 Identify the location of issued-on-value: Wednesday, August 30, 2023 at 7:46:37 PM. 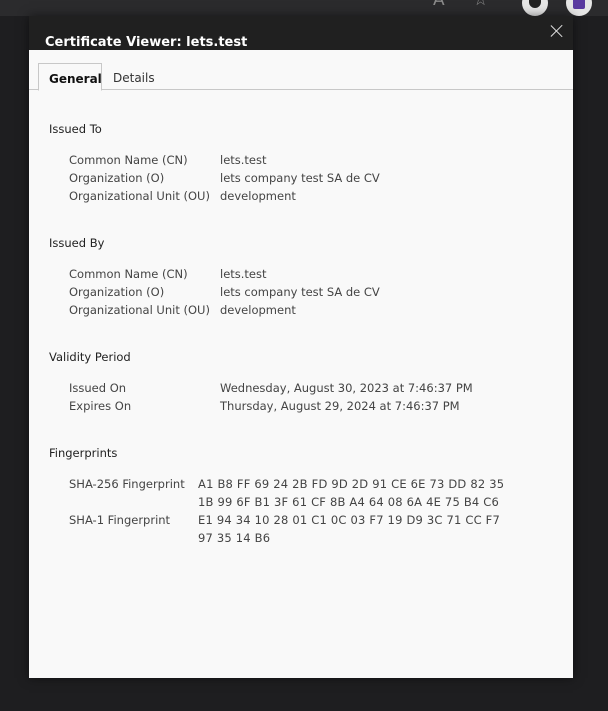
(346, 388).